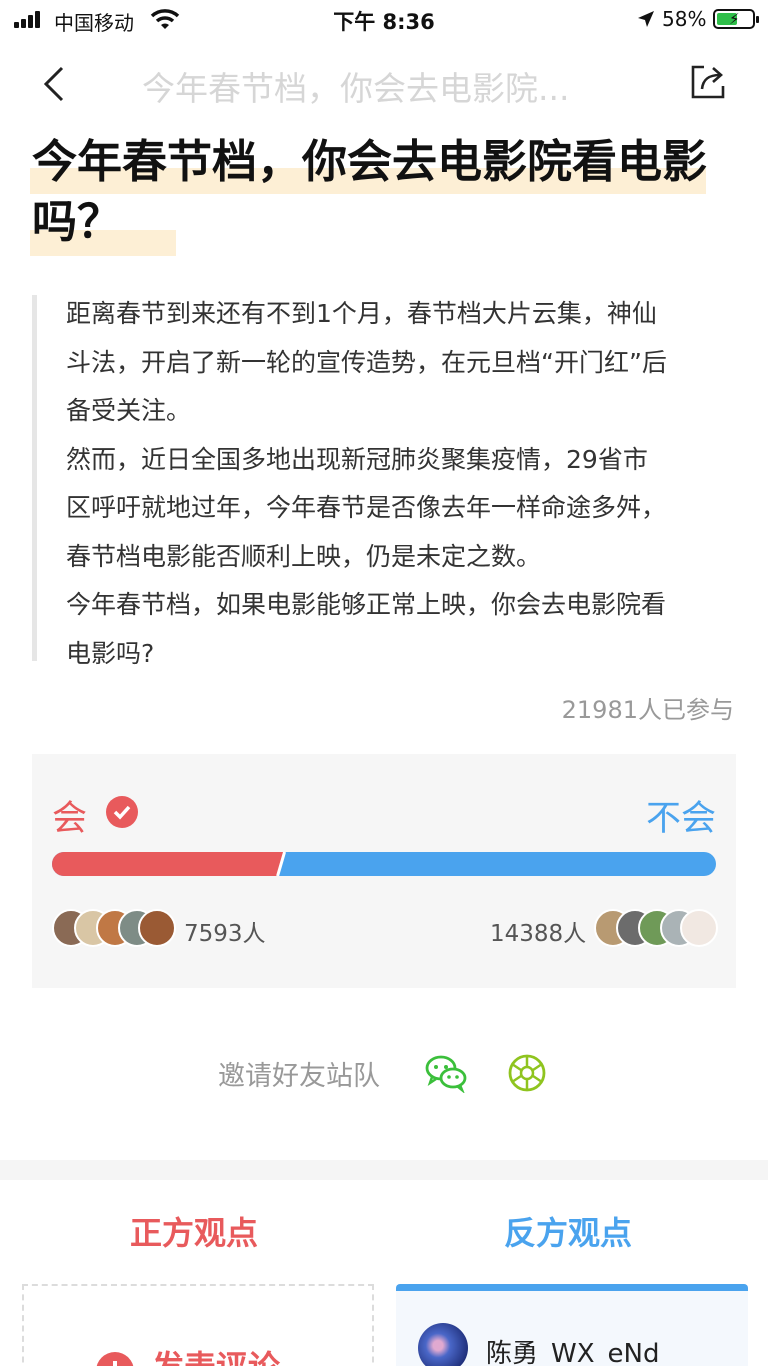 The width and height of the screenshot is (768, 1366). What do you see at coordinates (299, 1076) in the screenshot?
I see `invite-friends-label: 邀请好友站队` at bounding box center [299, 1076].